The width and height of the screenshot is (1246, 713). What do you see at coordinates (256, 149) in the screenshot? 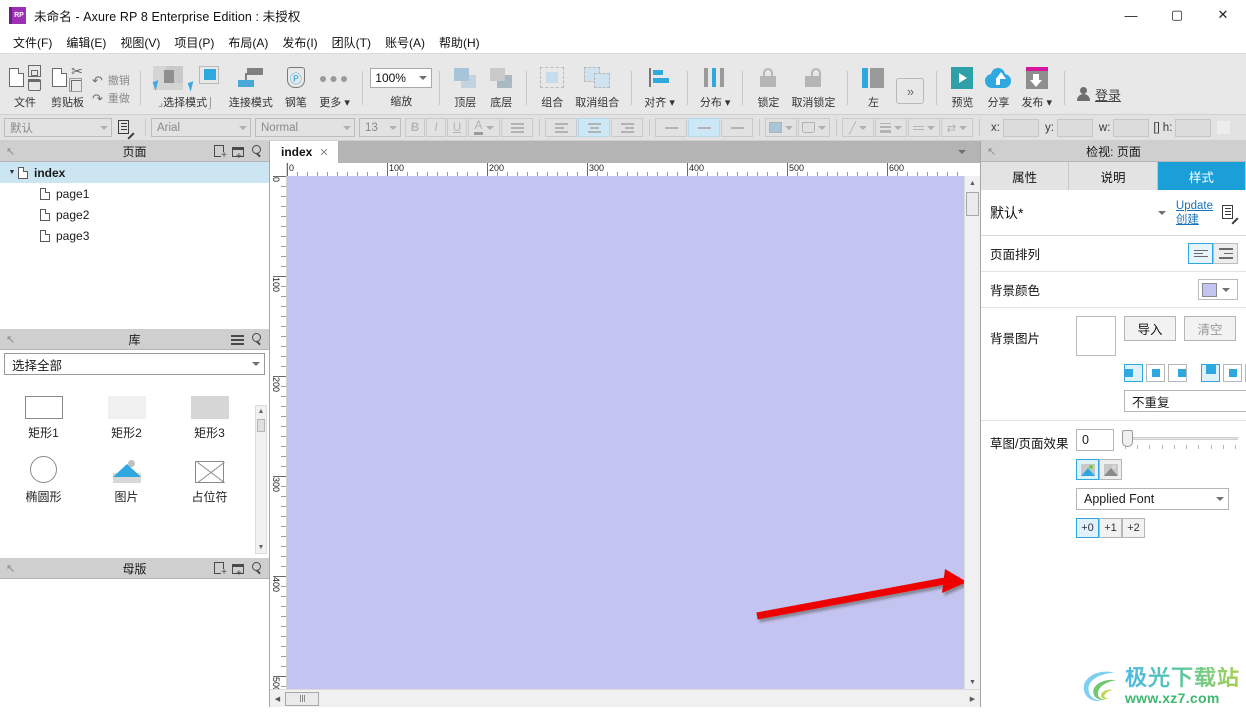
I see `search-icon` at bounding box center [256, 149].